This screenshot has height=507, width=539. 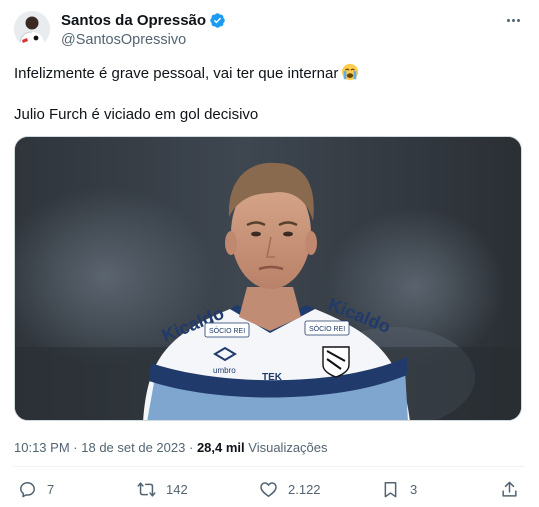 What do you see at coordinates (304, 489) in the screenshot?
I see `like-count: 2.122` at bounding box center [304, 489].